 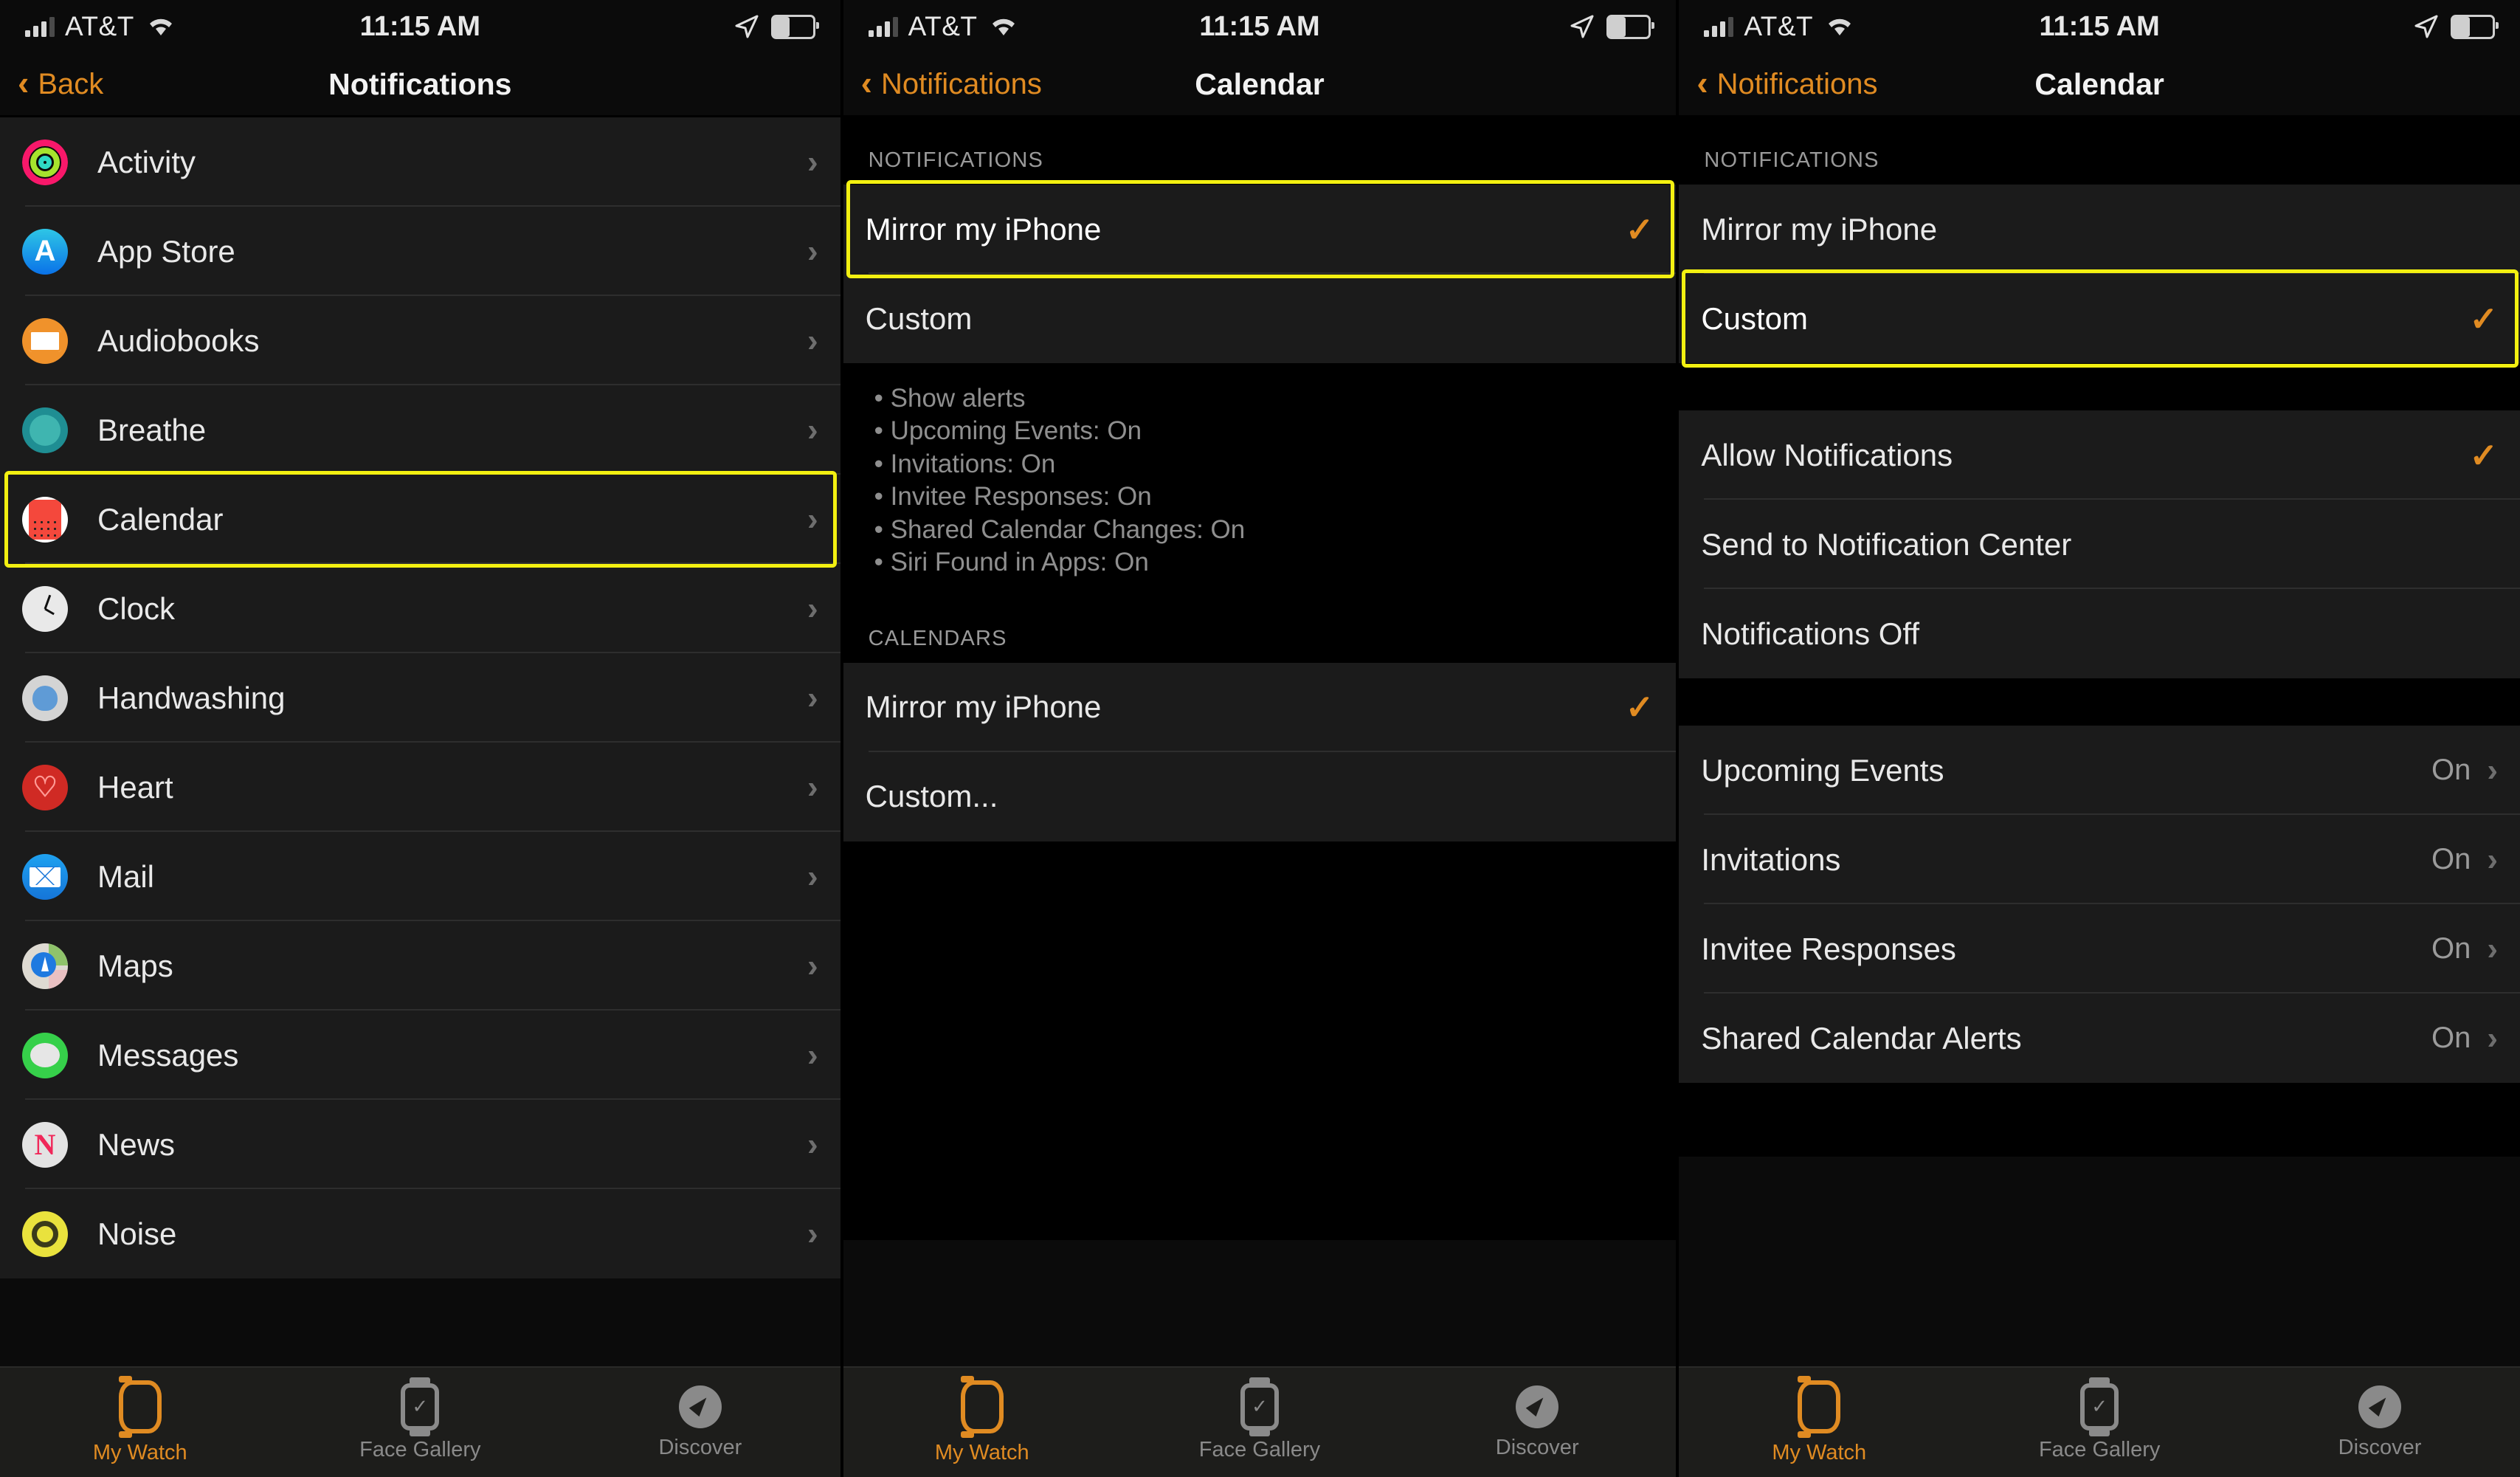 What do you see at coordinates (2099, 1038) in the screenshot?
I see `detail-shared-calendar-alerts: Shared Calendar Alerts On ›` at bounding box center [2099, 1038].